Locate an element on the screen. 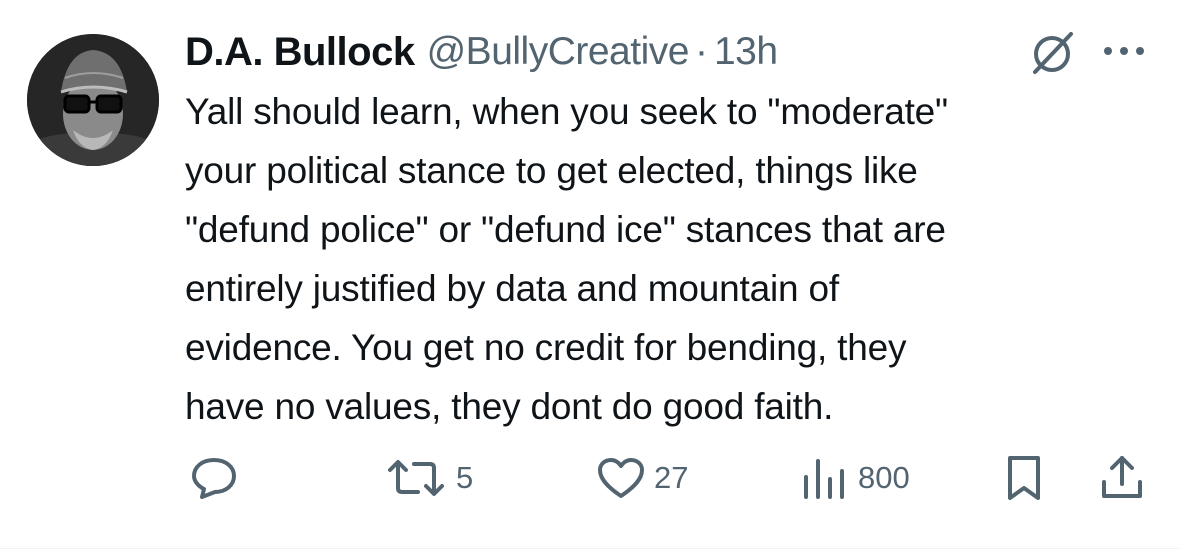 This screenshot has height=557, width=1179. repost-count: 5 is located at coordinates (465, 477).